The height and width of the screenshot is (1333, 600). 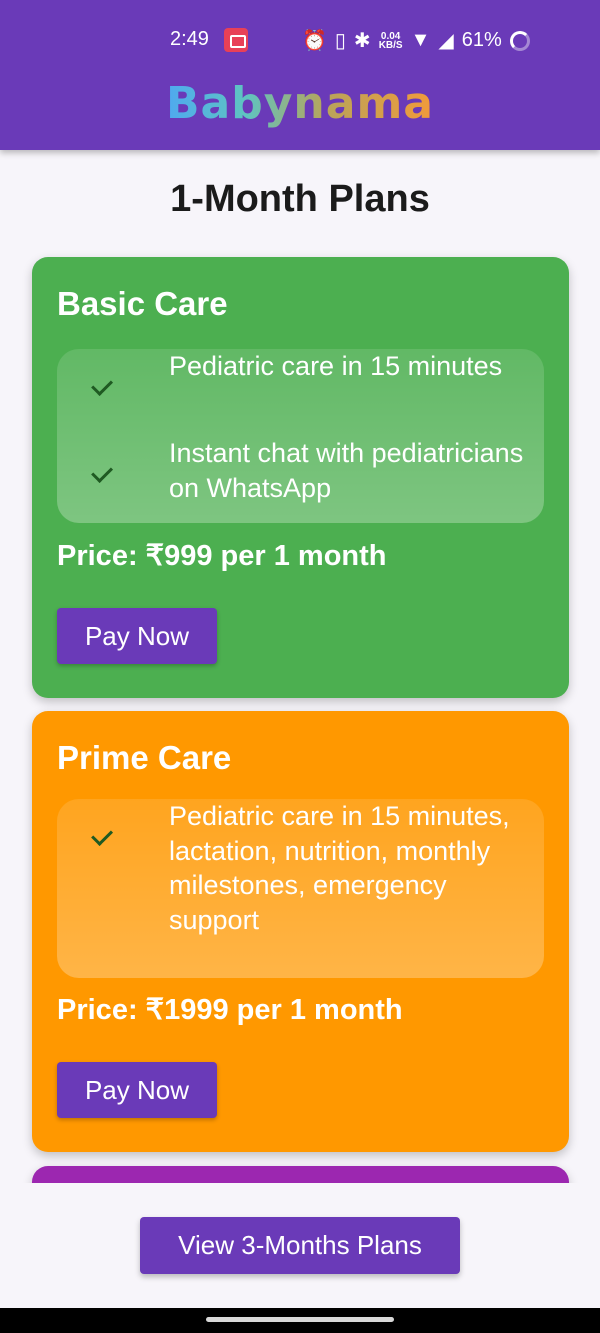 What do you see at coordinates (519, 40) in the screenshot?
I see `battery-icon` at bounding box center [519, 40].